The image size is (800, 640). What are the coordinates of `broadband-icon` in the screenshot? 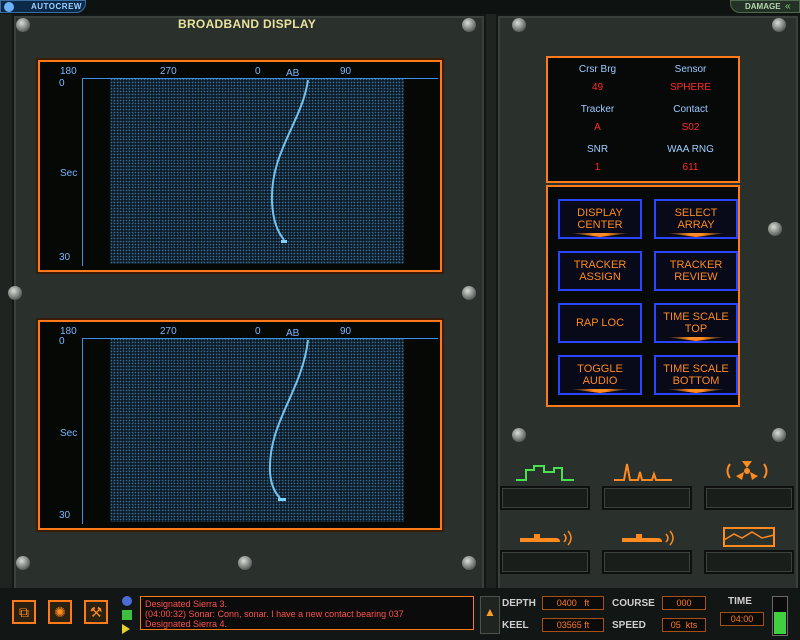 It's located at (545, 471).